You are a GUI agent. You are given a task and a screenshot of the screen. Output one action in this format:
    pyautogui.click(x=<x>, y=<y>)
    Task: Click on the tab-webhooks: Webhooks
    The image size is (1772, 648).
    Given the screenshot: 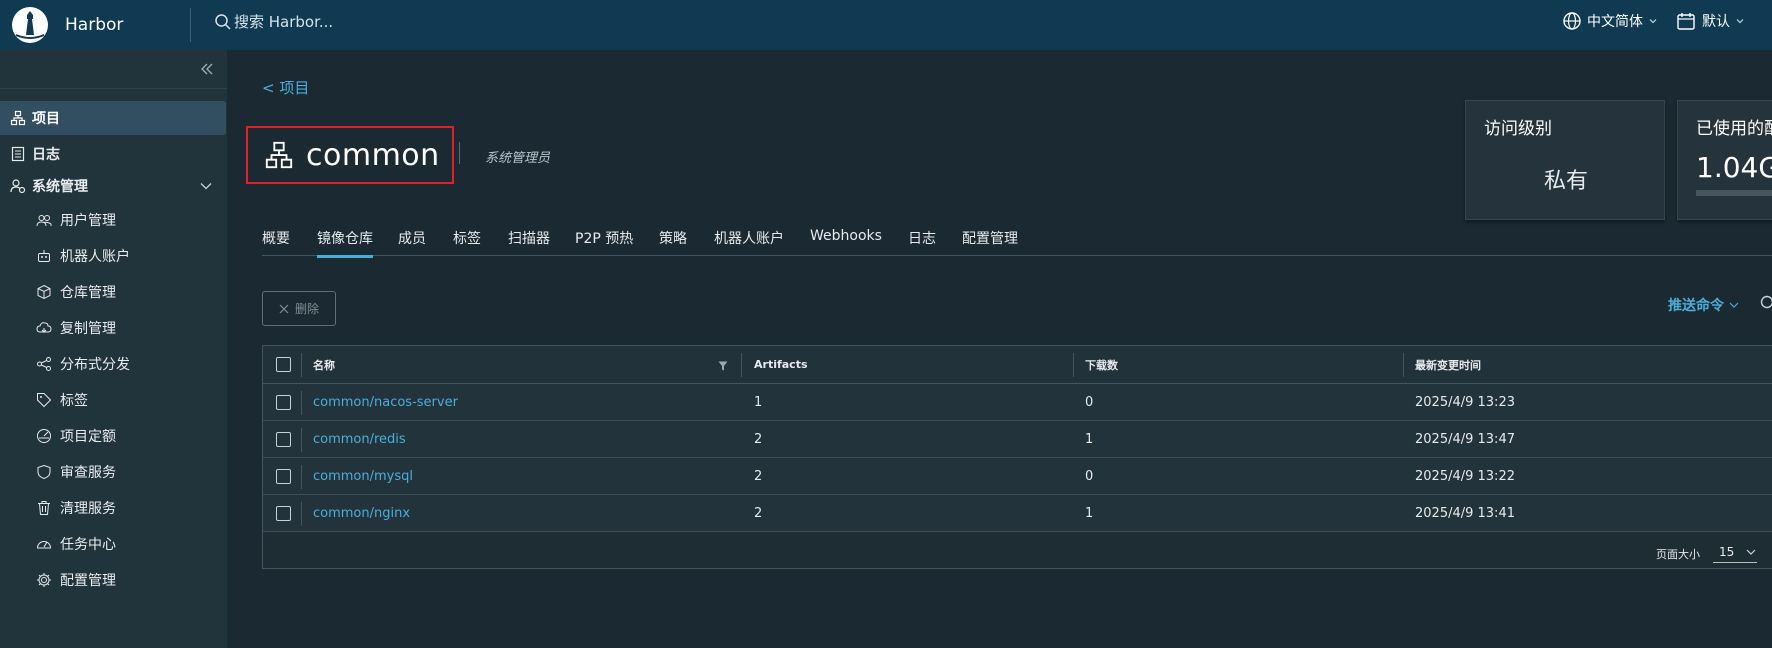 What is the action you would take?
    pyautogui.click(x=846, y=236)
    